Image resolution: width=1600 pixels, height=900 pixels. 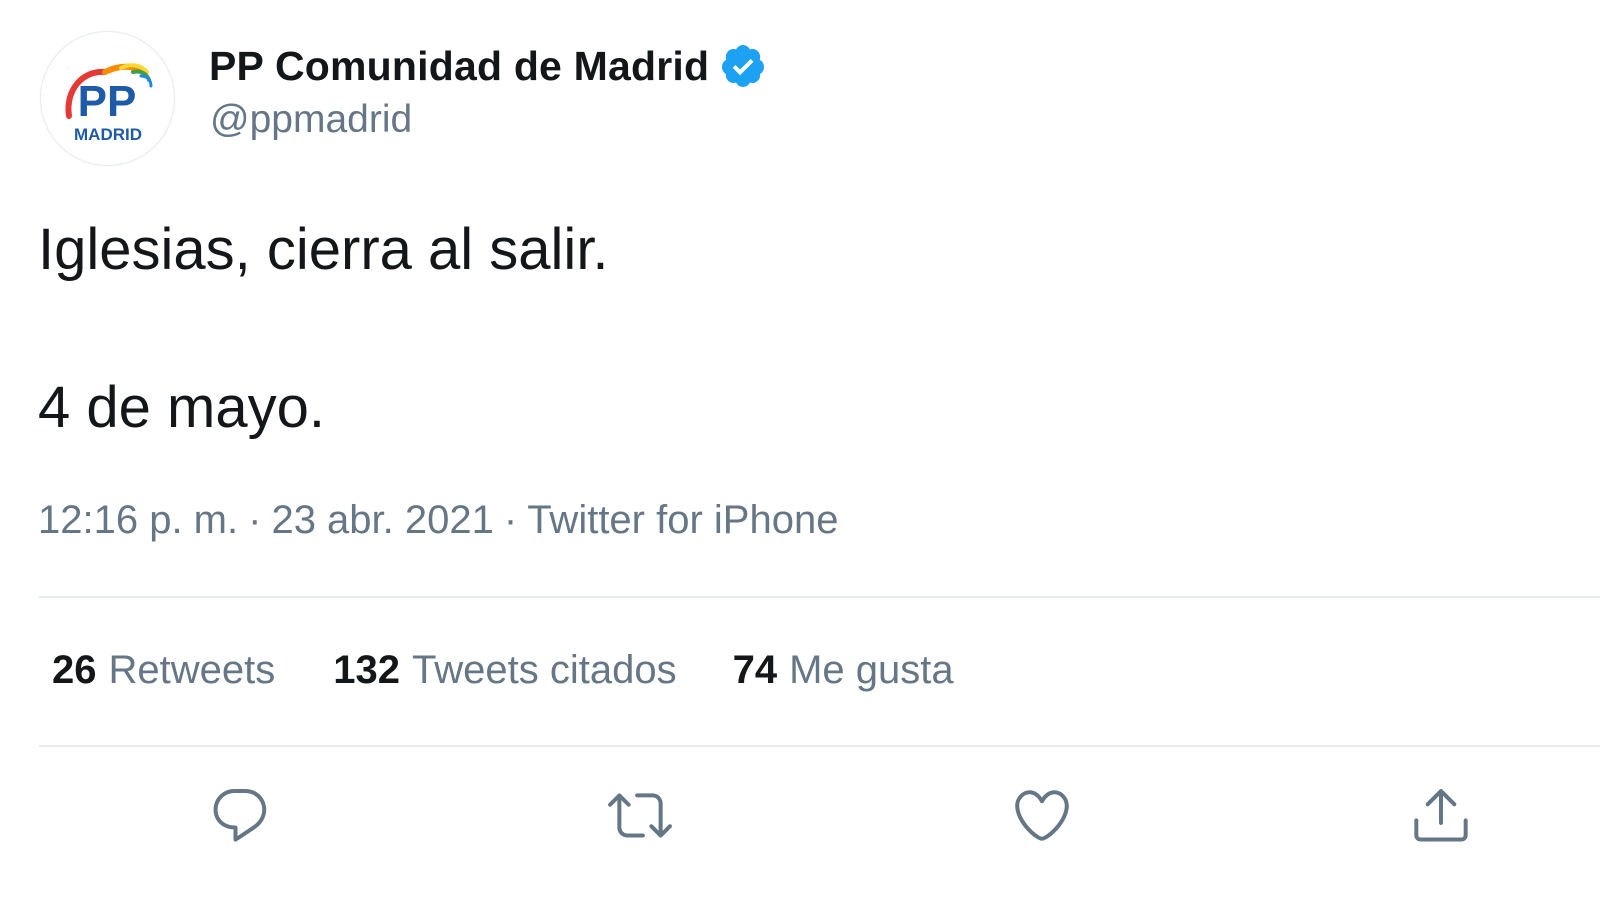 I want to click on tweet-date: 23 abr. 2021, so click(x=382, y=520).